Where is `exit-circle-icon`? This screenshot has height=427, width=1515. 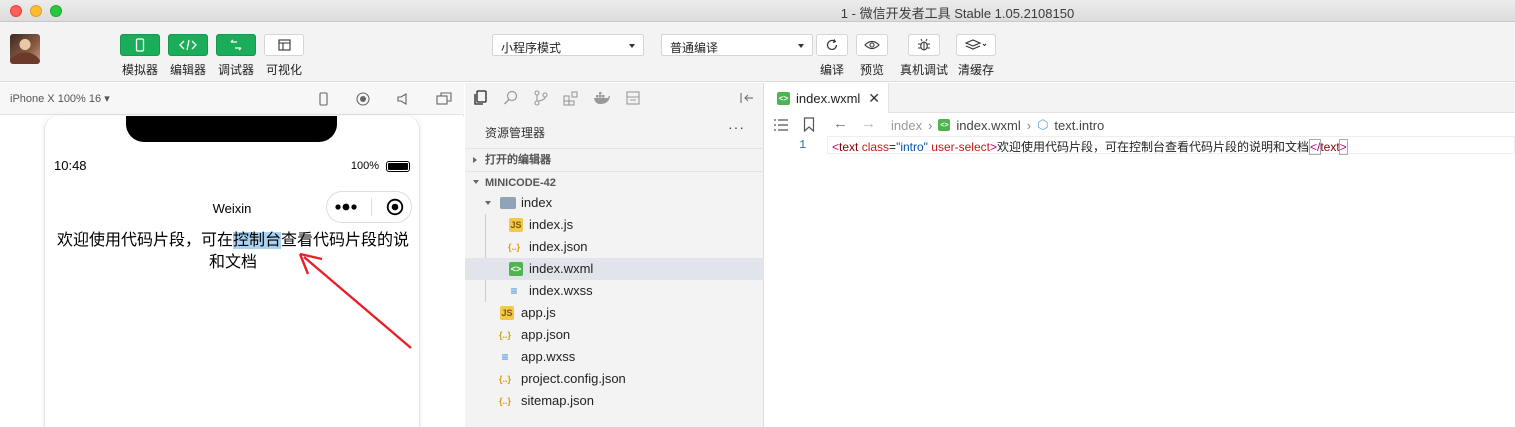 exit-circle-icon is located at coordinates (395, 207).